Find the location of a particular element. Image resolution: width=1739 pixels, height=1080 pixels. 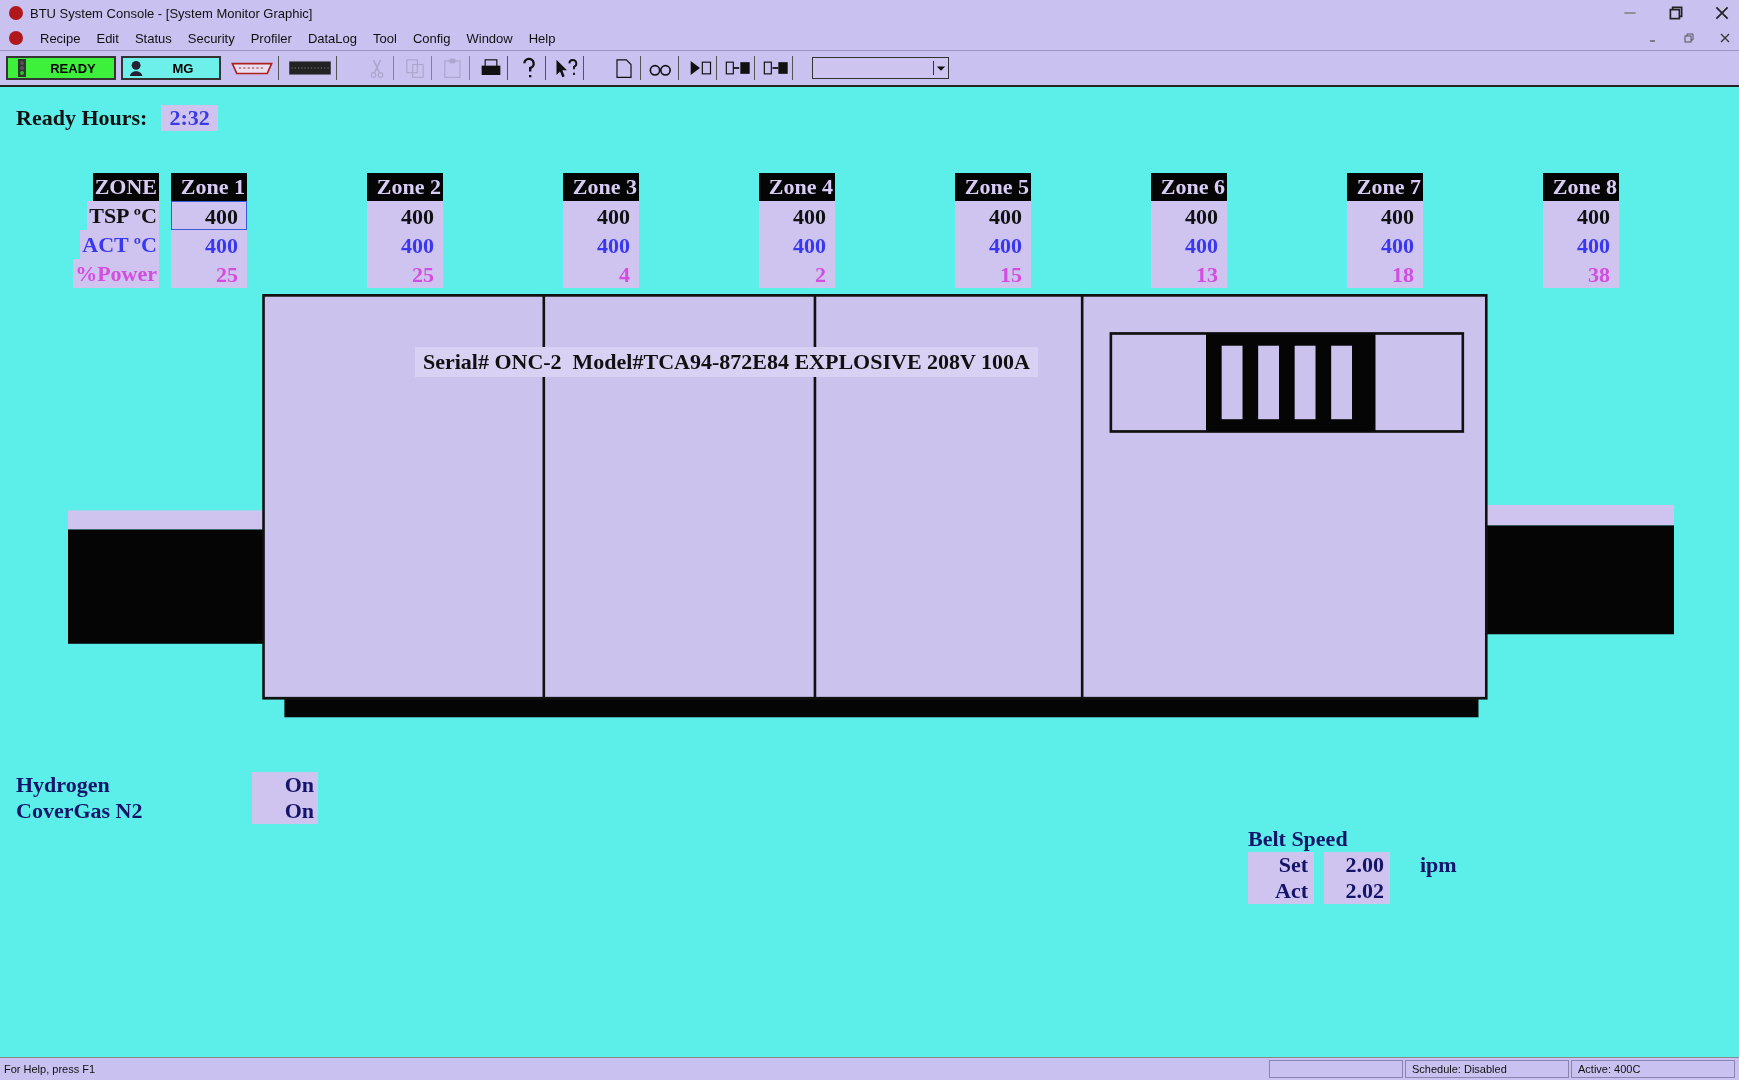

menu-item: Edit is located at coordinates (107, 38).